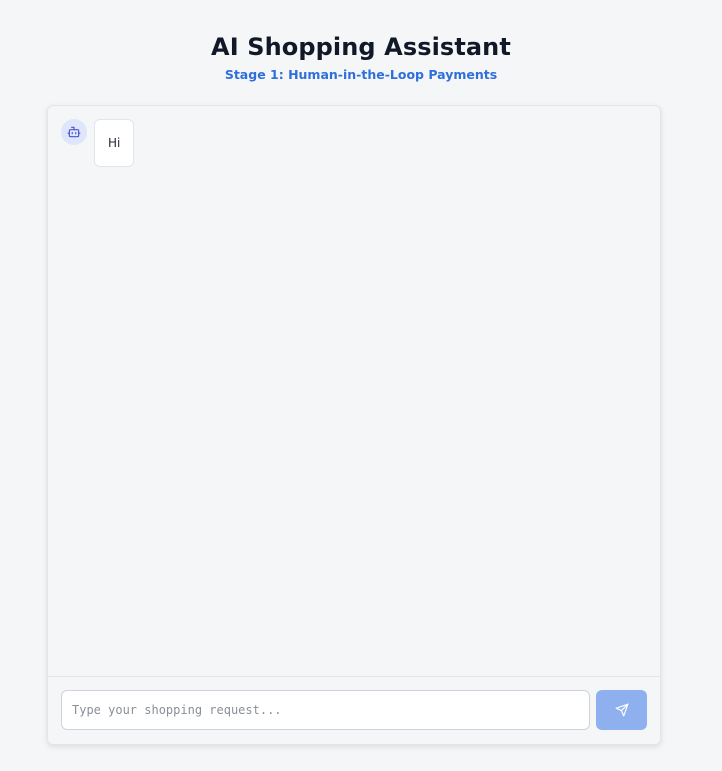 Image resolution: width=722 pixels, height=771 pixels. I want to click on send-icon, so click(621, 710).